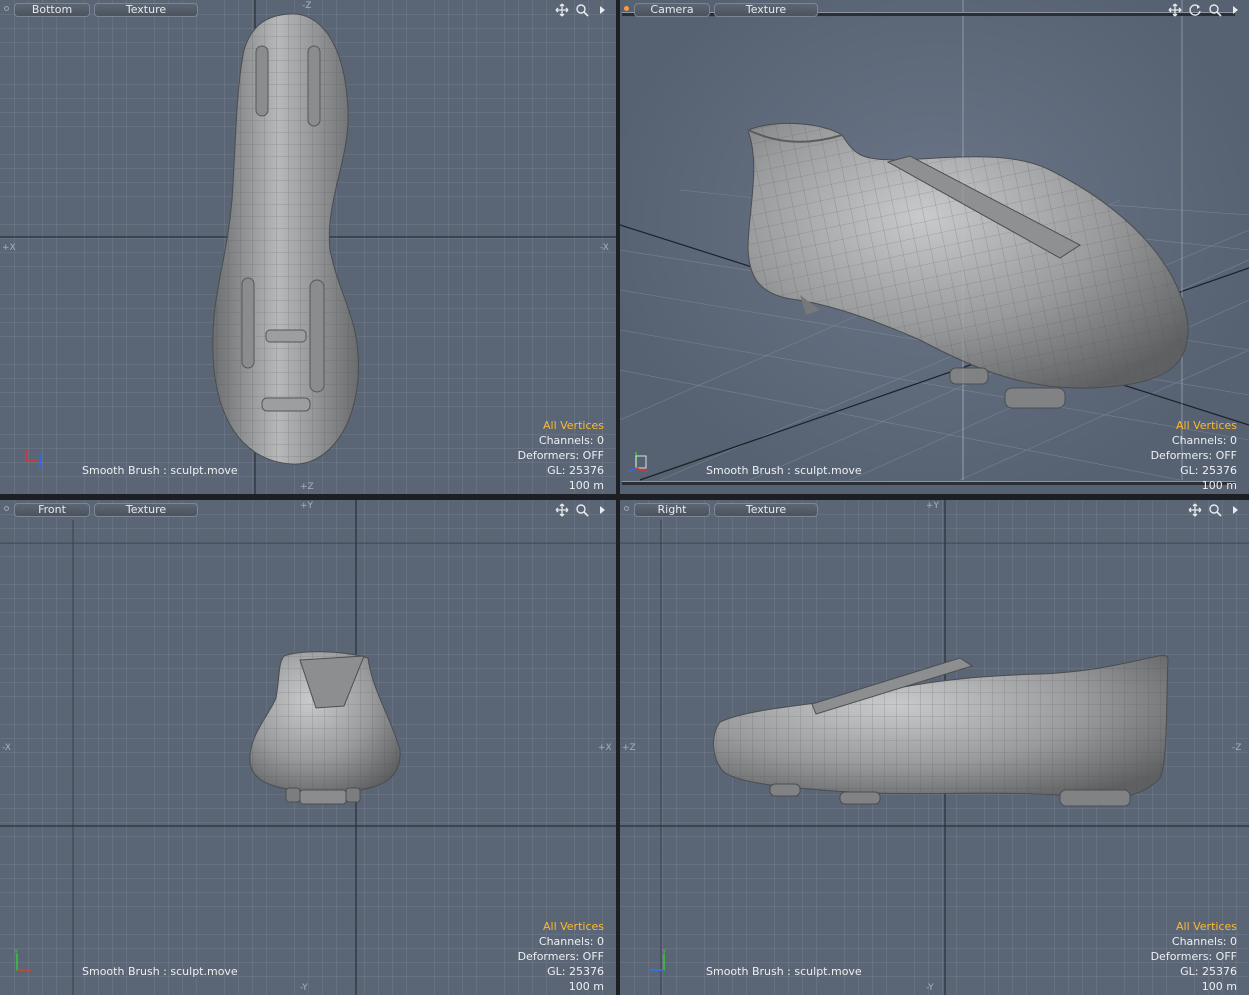  What do you see at coordinates (672, 10) in the screenshot?
I see `view-type-button: Camera` at bounding box center [672, 10].